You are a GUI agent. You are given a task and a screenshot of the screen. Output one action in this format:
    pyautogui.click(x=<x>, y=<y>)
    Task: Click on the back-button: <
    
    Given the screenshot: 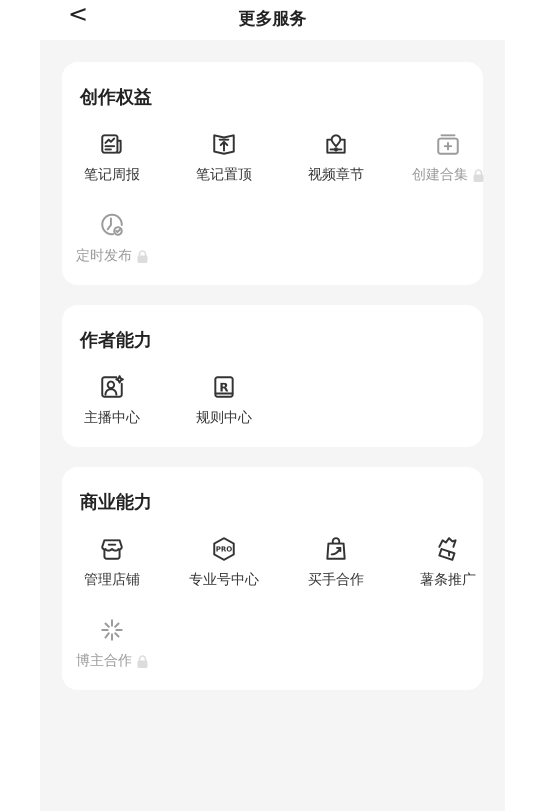 What is the action you would take?
    pyautogui.click(x=78, y=14)
    